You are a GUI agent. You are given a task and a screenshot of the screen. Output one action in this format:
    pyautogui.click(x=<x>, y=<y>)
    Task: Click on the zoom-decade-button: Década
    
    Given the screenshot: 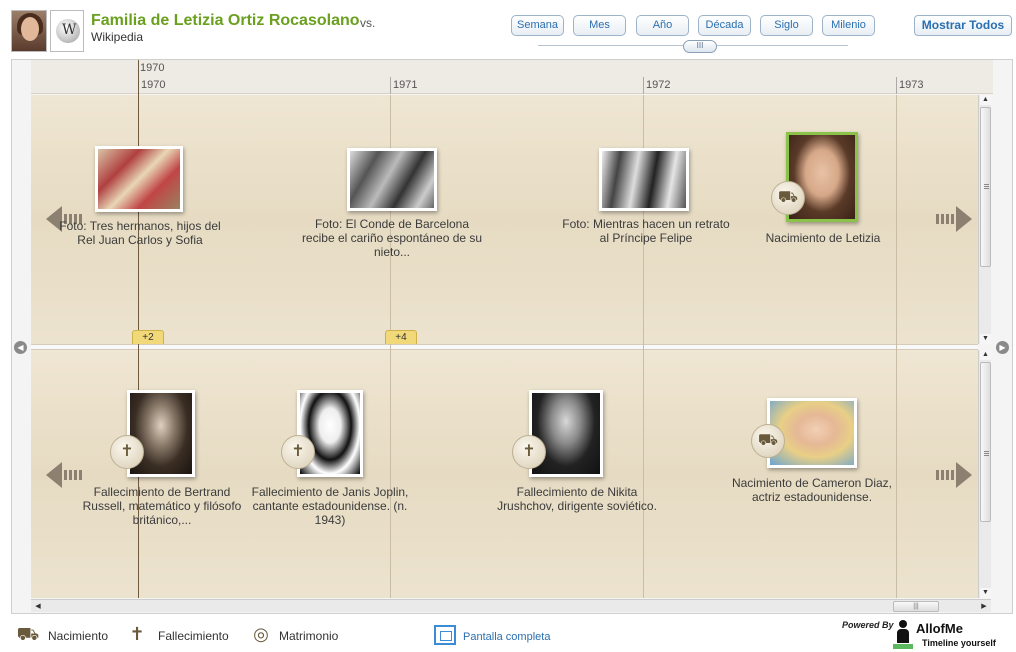 What is the action you would take?
    pyautogui.click(x=724, y=25)
    